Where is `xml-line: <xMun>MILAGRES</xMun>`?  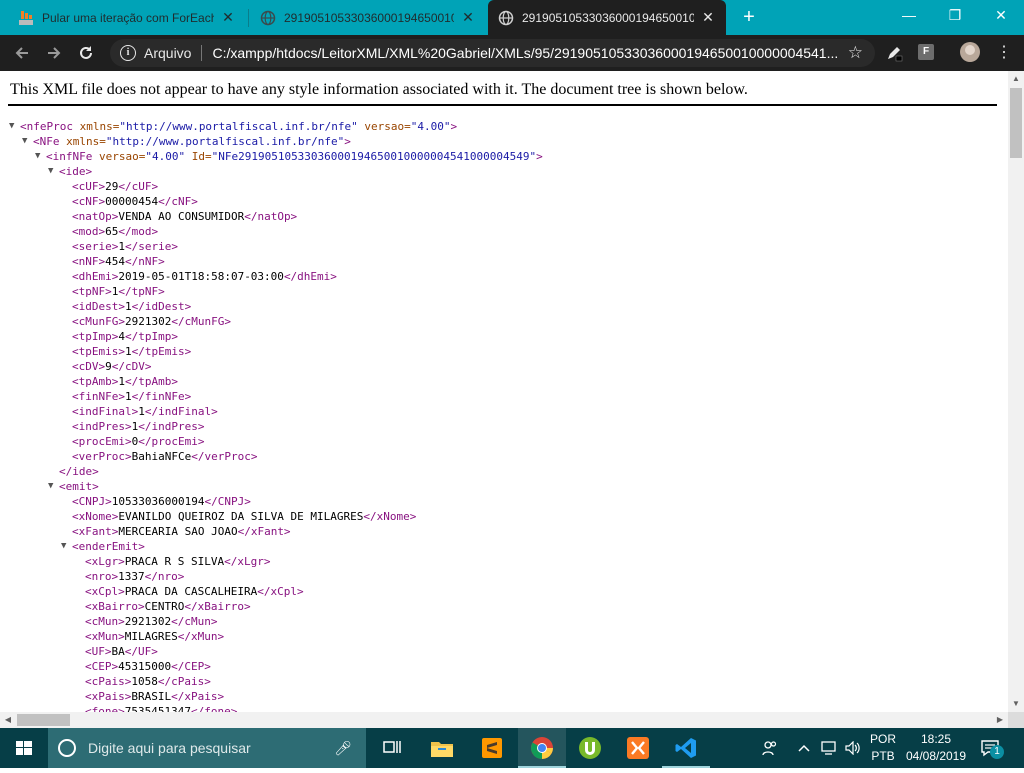
xml-line: <xMun>MILAGRES</xMun> is located at coordinates (271, 636).